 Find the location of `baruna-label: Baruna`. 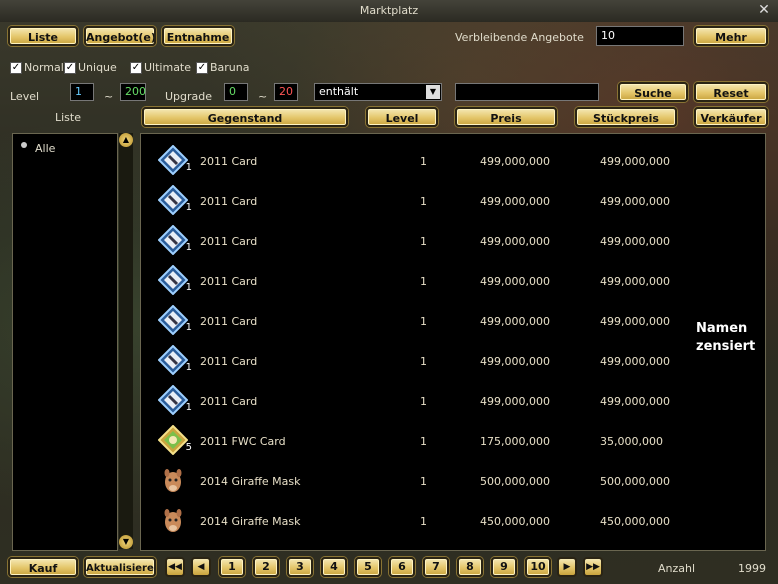

baruna-label: Baruna is located at coordinates (230, 67).